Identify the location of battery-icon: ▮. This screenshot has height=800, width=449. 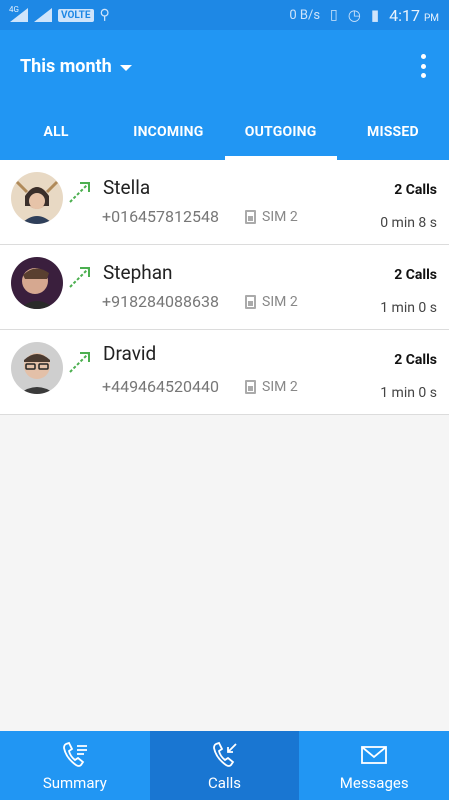
(375, 15).